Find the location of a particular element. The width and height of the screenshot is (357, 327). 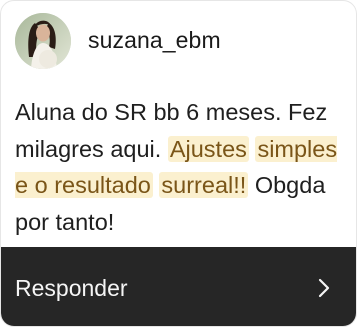

highlighted-text: Ajustes is located at coordinates (208, 148).